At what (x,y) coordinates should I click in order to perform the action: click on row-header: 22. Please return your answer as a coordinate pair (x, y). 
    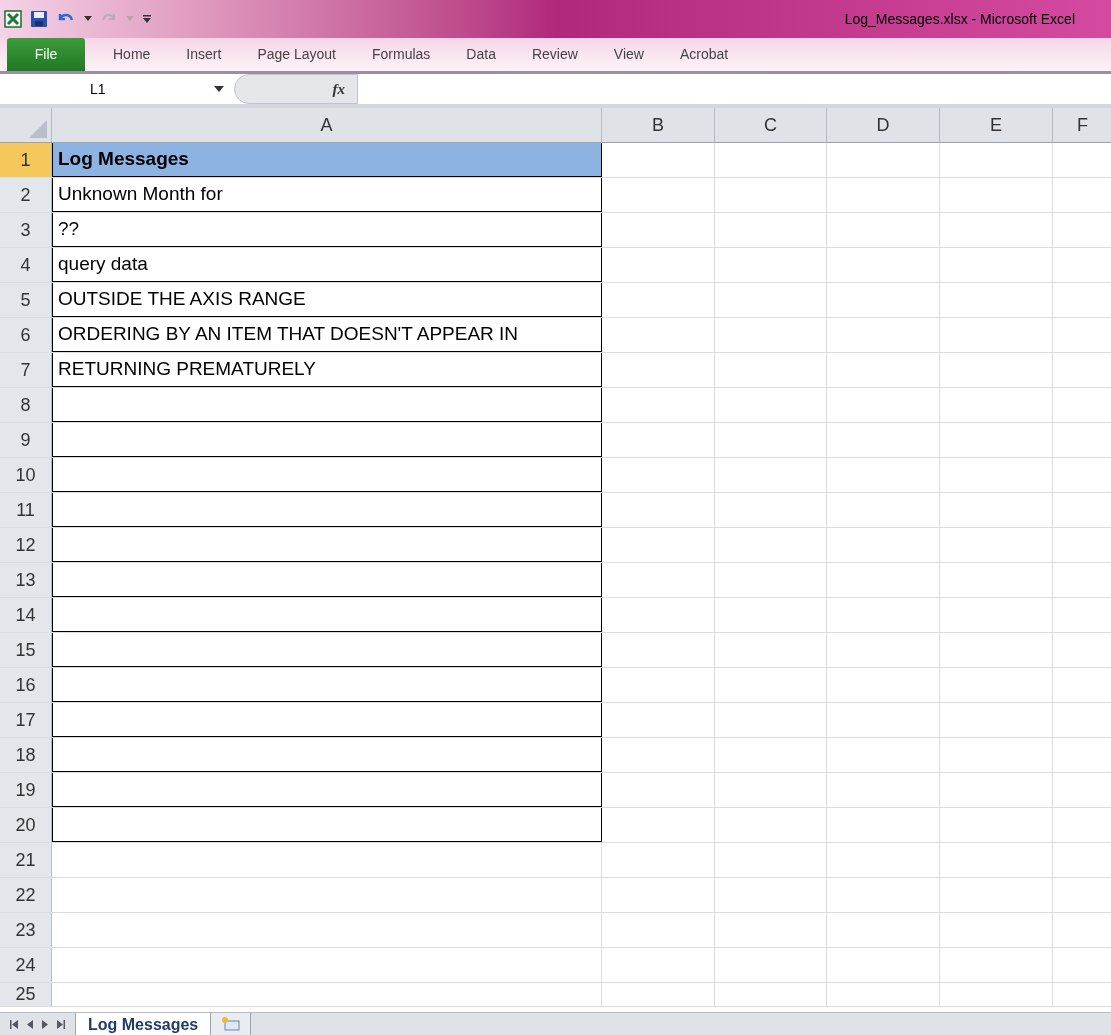
    Looking at the image, I should click on (26, 895).